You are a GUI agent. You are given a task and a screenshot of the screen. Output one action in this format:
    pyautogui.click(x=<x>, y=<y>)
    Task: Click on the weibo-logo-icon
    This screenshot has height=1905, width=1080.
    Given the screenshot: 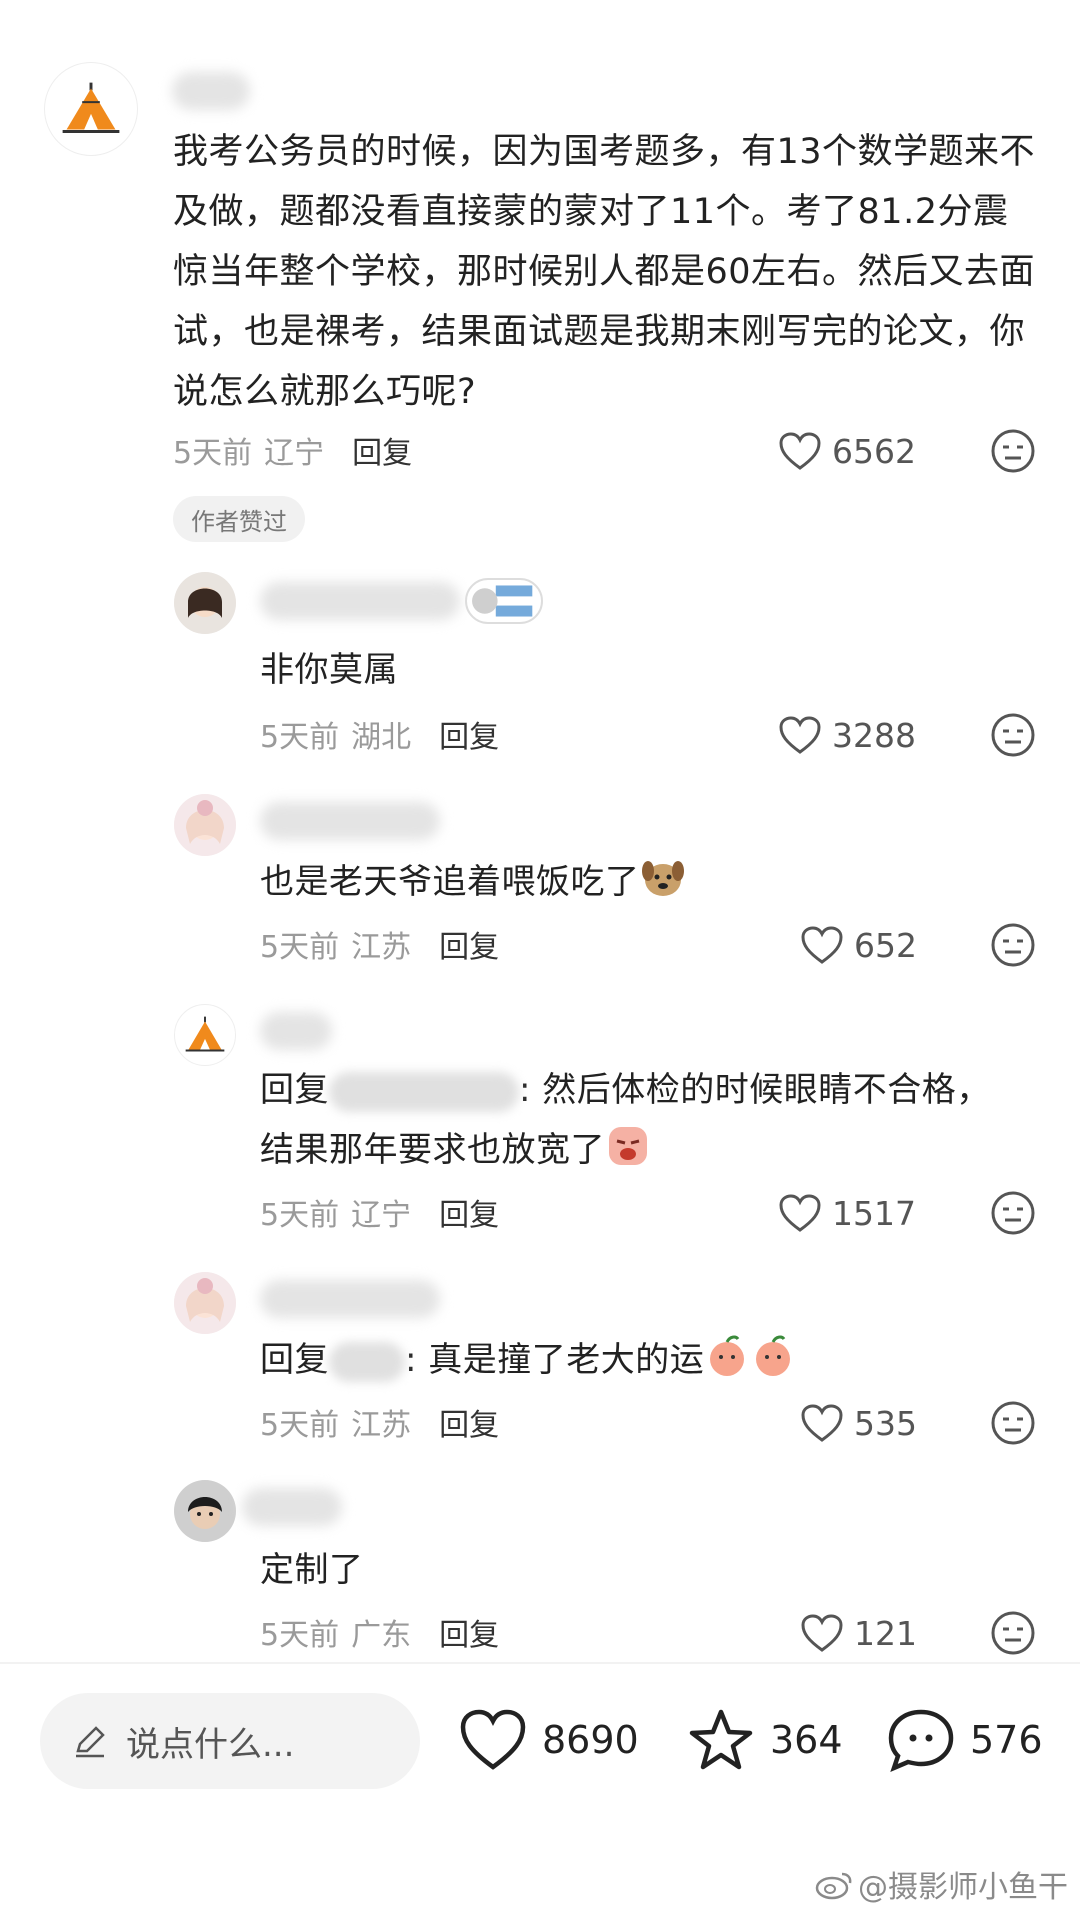 What is the action you would take?
    pyautogui.click(x=833, y=1886)
    